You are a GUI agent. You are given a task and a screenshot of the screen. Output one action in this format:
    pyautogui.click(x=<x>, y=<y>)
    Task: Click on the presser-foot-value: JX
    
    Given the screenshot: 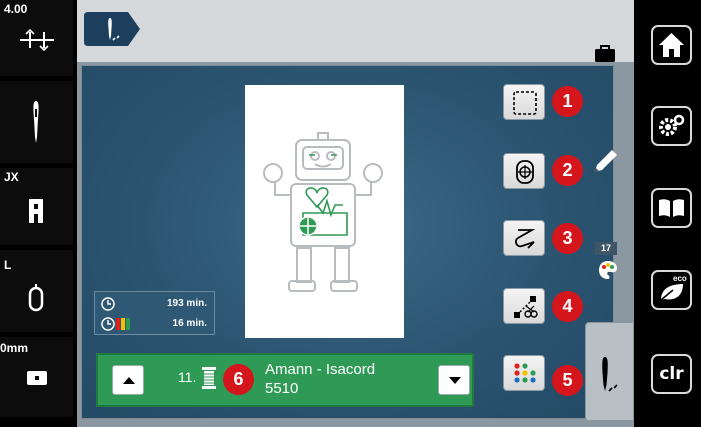 What is the action you would take?
    pyautogui.click(x=11, y=177)
    